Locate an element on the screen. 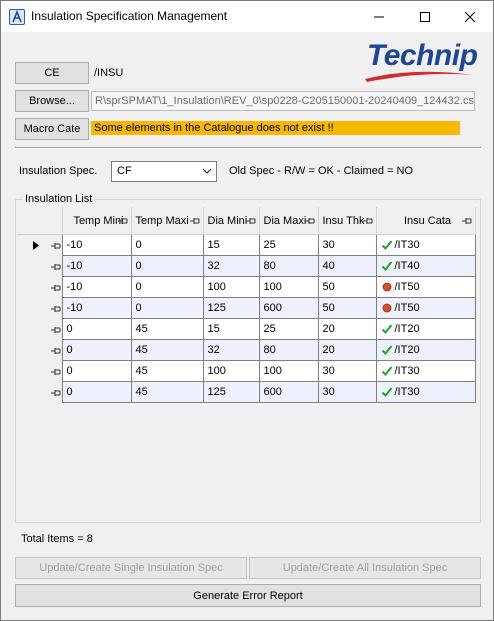  table-row: -10 0 125 600 50/IT50 is located at coordinates (246, 308).